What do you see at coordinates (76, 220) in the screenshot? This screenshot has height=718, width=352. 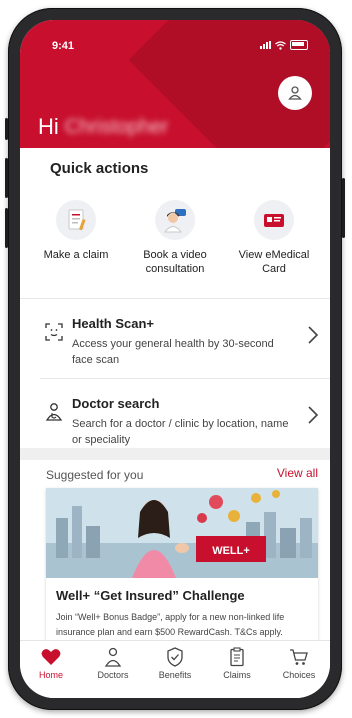 I see `claim-form-icon` at bounding box center [76, 220].